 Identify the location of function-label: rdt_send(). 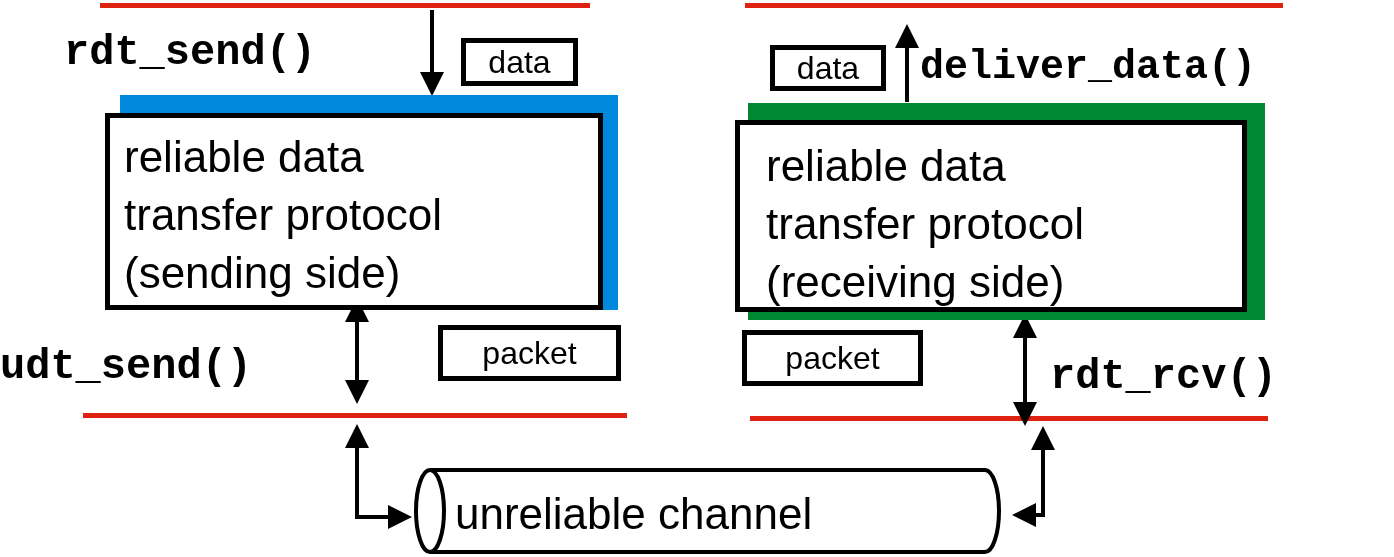
(190, 53).